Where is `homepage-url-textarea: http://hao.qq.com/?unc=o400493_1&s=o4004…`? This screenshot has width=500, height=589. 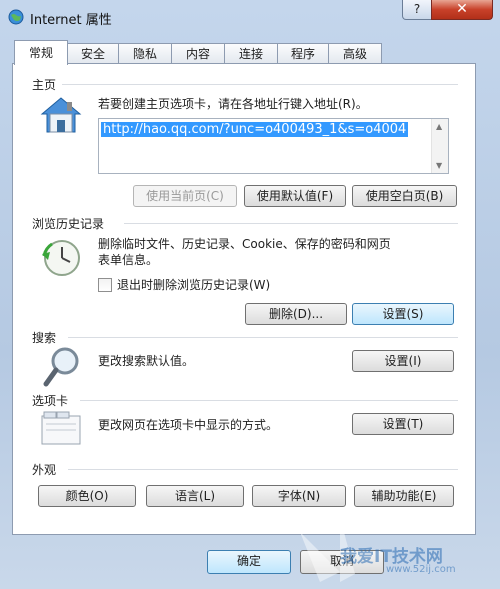
homepage-url-textarea: http://hao.qq.com/?unc=o400493_1&s=o4004… is located at coordinates (273, 146).